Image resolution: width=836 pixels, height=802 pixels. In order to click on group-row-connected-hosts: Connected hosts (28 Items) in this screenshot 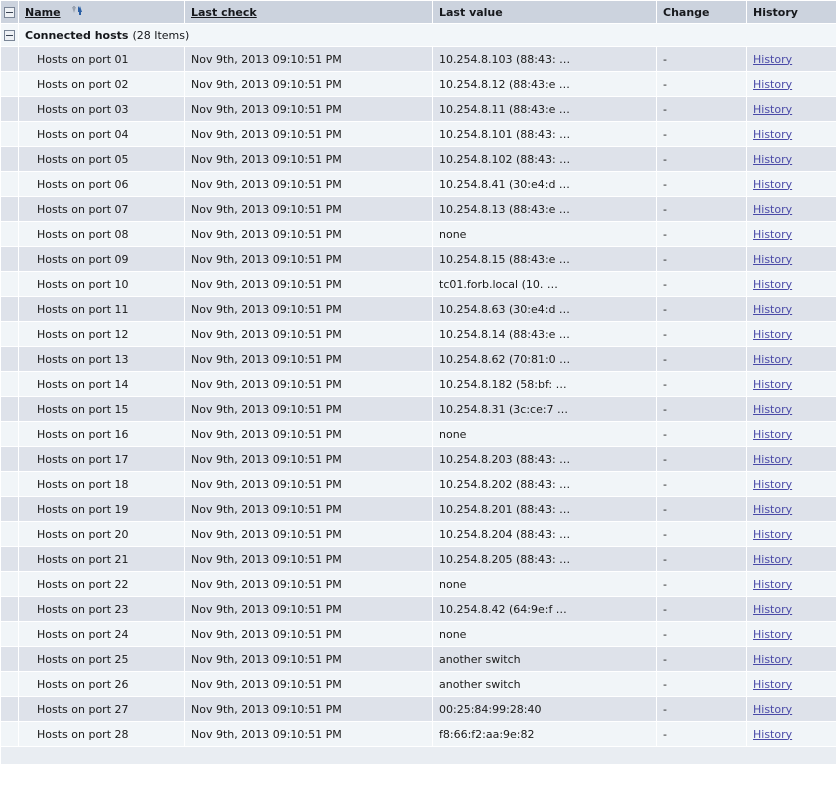, I will do `click(418, 35)`.